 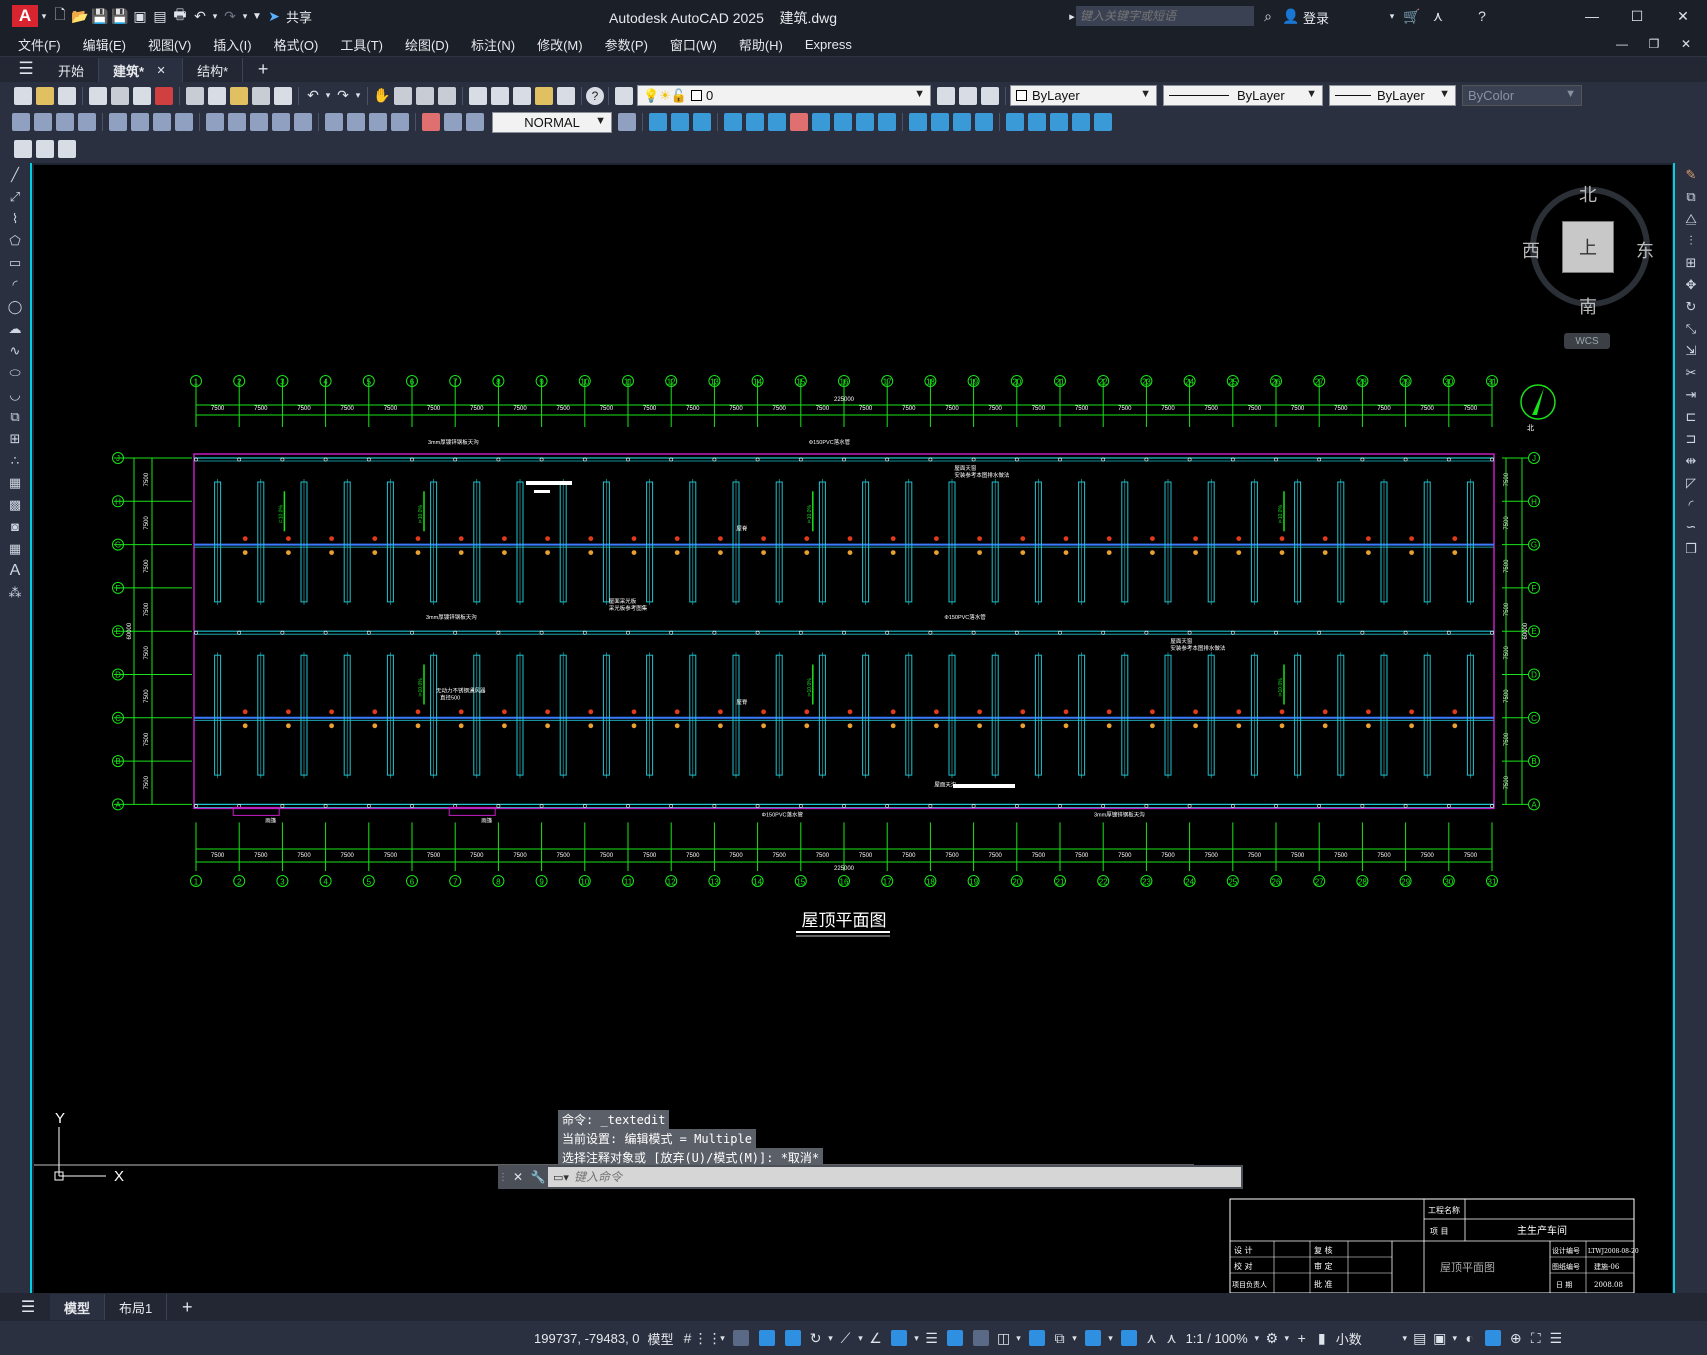 I want to click on zoom-previous-icon, so click(x=447, y=95).